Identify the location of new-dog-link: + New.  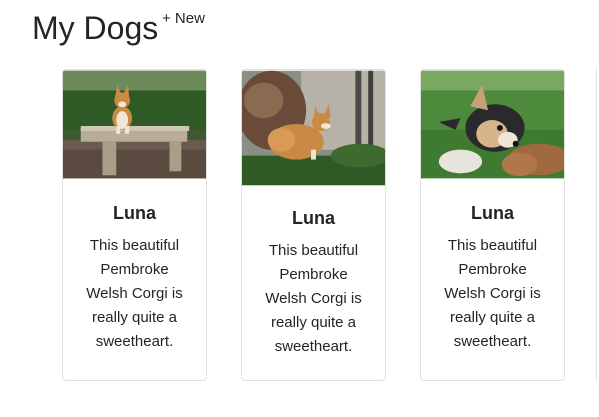
(183, 18).